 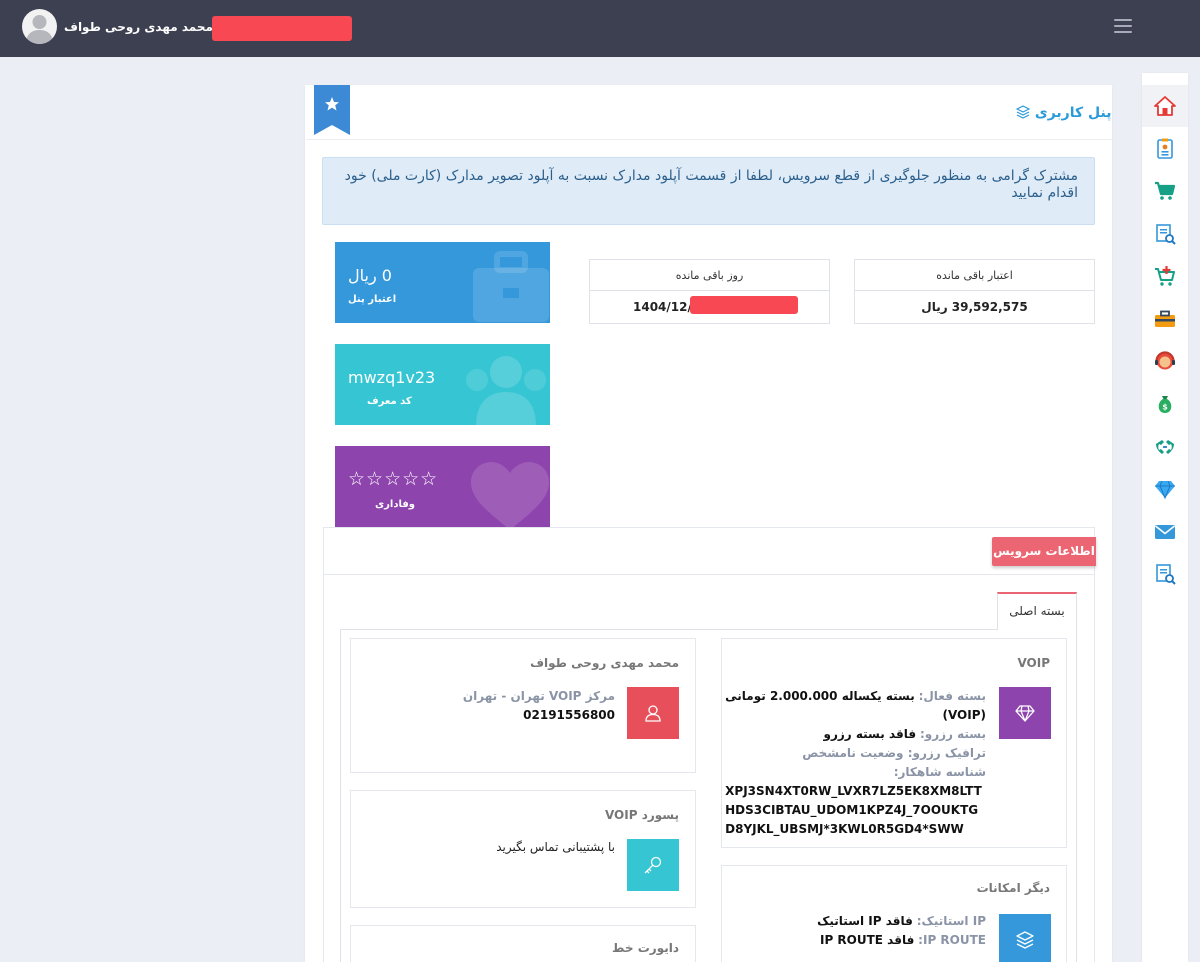 What do you see at coordinates (974, 307) in the screenshot?
I see `remaining-credit-value: 39,592,575 ریال` at bounding box center [974, 307].